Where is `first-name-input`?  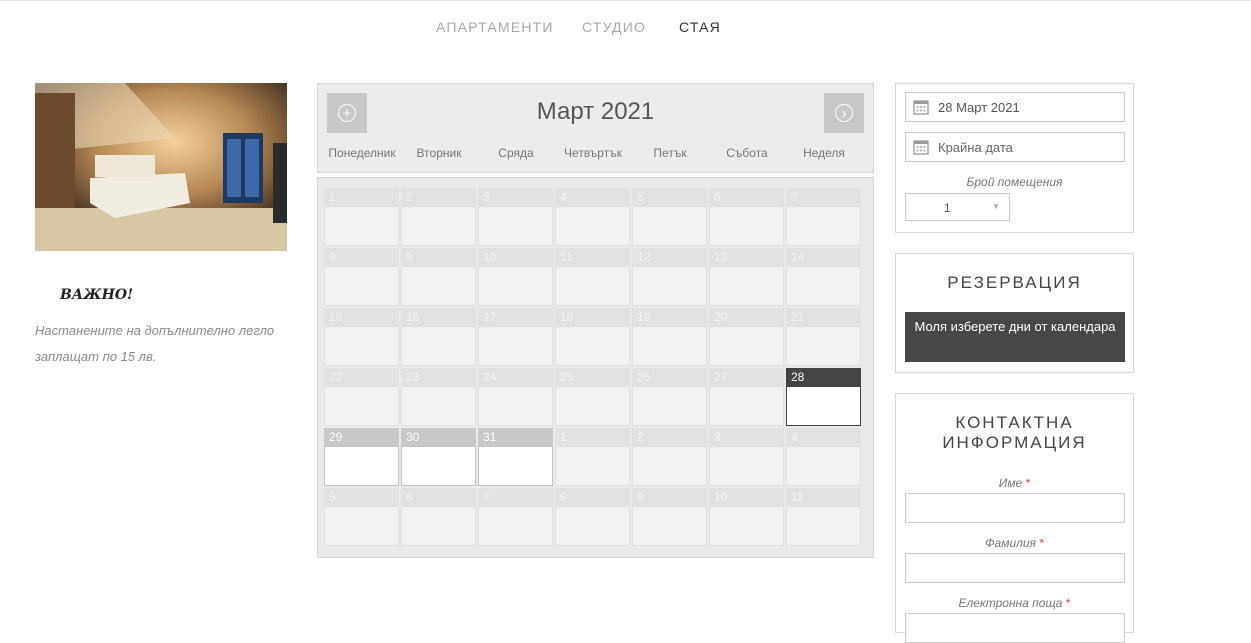
first-name-input is located at coordinates (1015, 508).